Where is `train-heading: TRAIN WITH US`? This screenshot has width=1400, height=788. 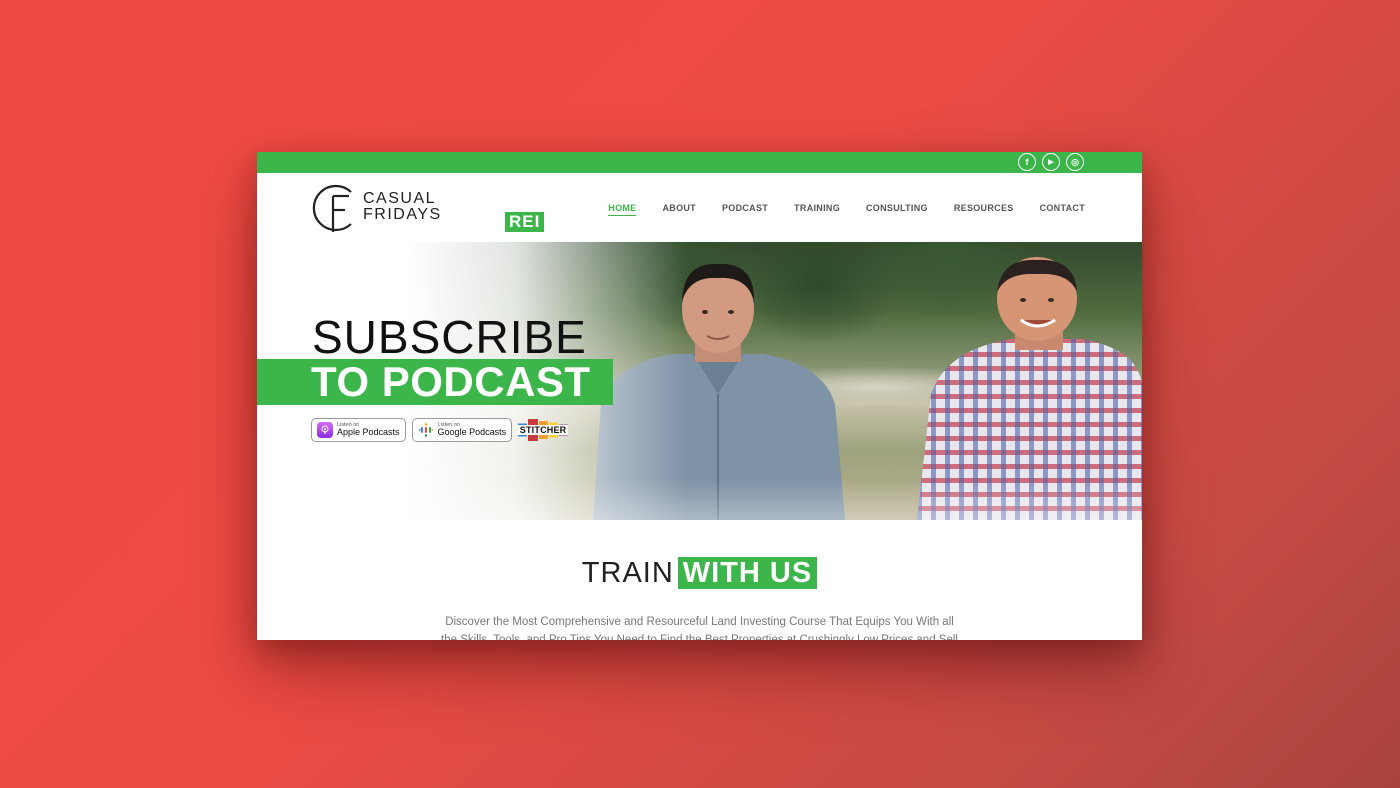 train-heading: TRAIN WITH US is located at coordinates (699, 573).